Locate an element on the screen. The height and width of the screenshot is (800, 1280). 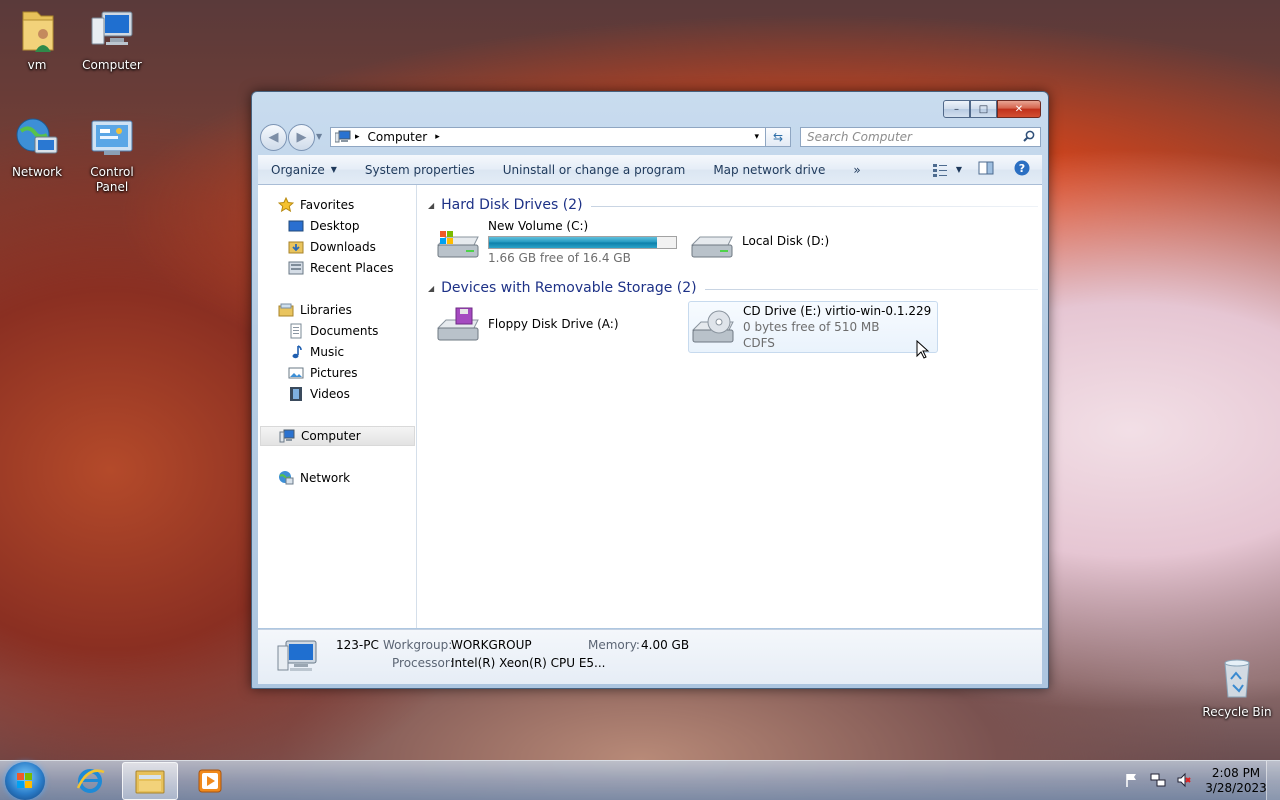
breadcrumb-computer: Computer is located at coordinates (398, 137).